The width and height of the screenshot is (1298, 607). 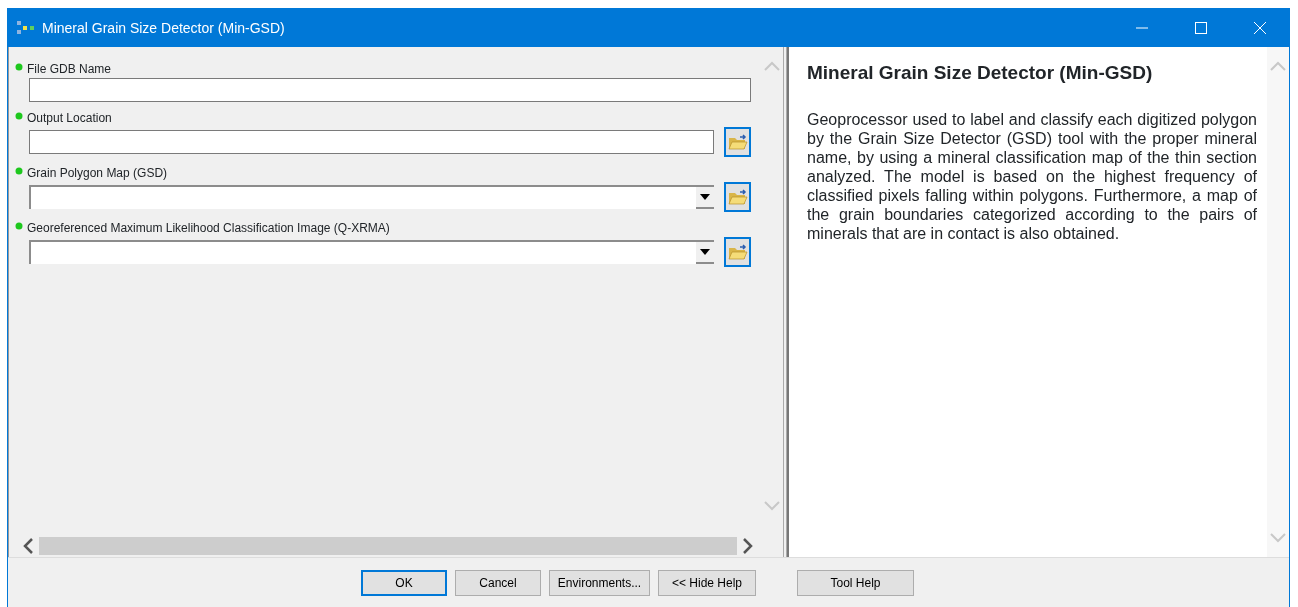 I want to click on model-icon, so click(x=26, y=28).